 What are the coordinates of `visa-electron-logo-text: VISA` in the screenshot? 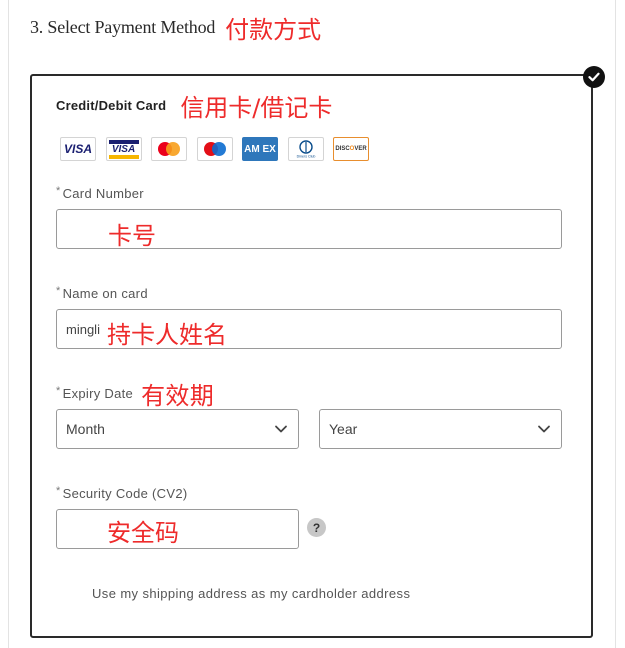 It's located at (123, 149).